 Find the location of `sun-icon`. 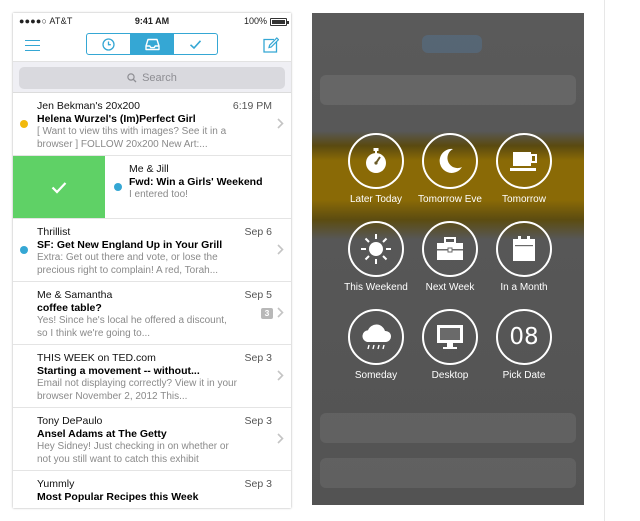

sun-icon is located at coordinates (376, 249).